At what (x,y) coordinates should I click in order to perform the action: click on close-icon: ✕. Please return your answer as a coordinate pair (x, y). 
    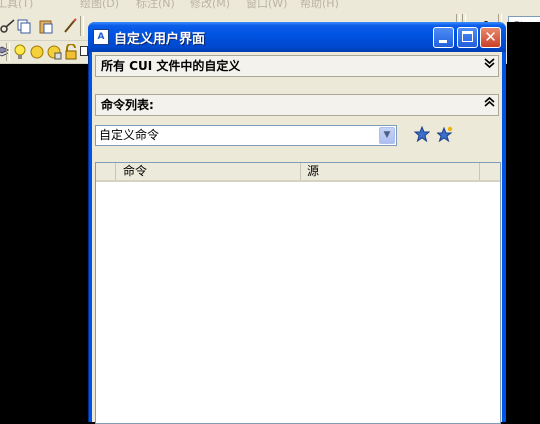
    Looking at the image, I should click on (490, 37).